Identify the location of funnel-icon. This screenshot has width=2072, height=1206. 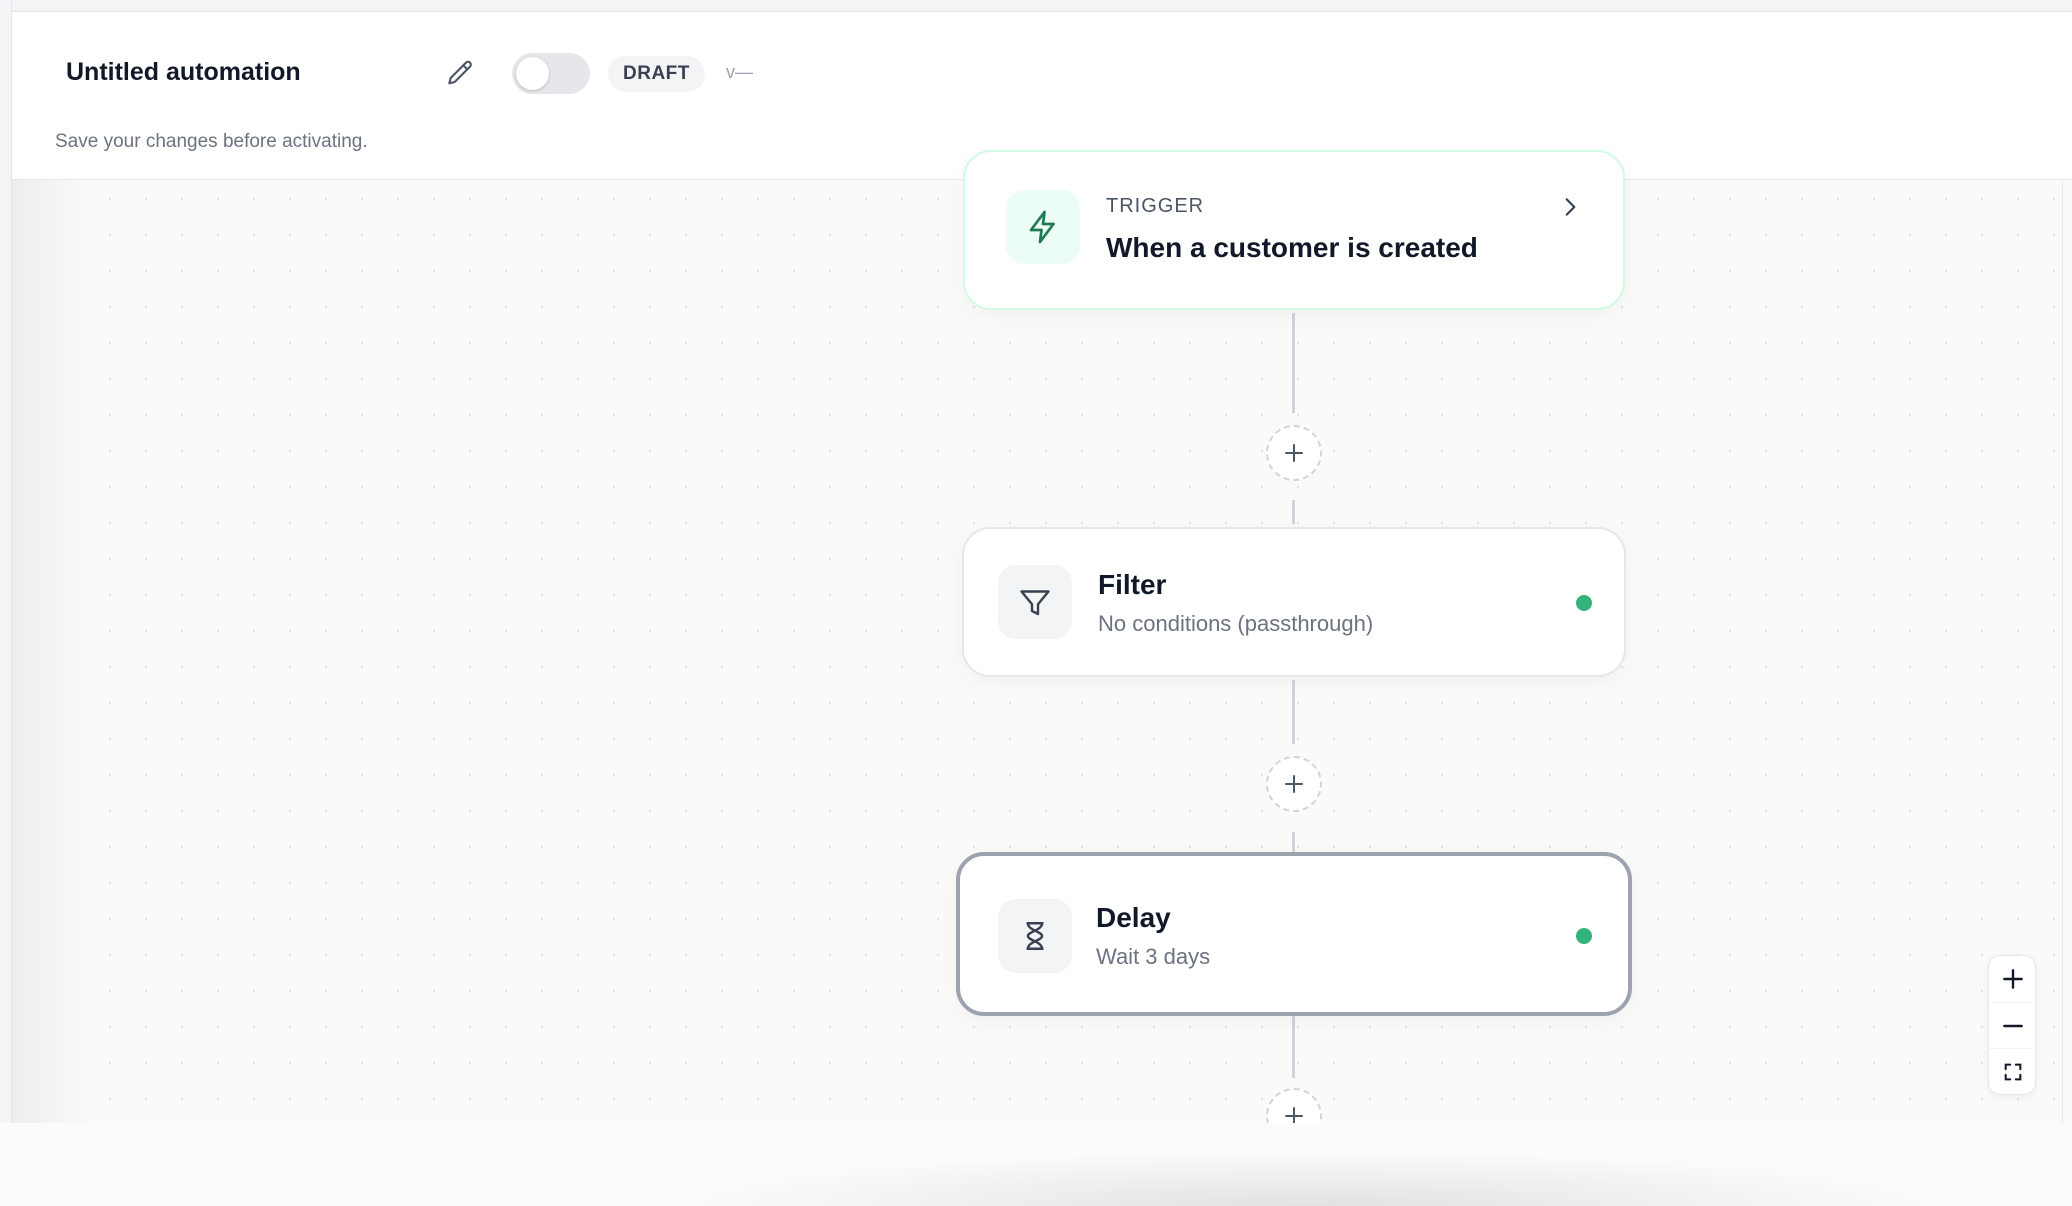
(1035, 602).